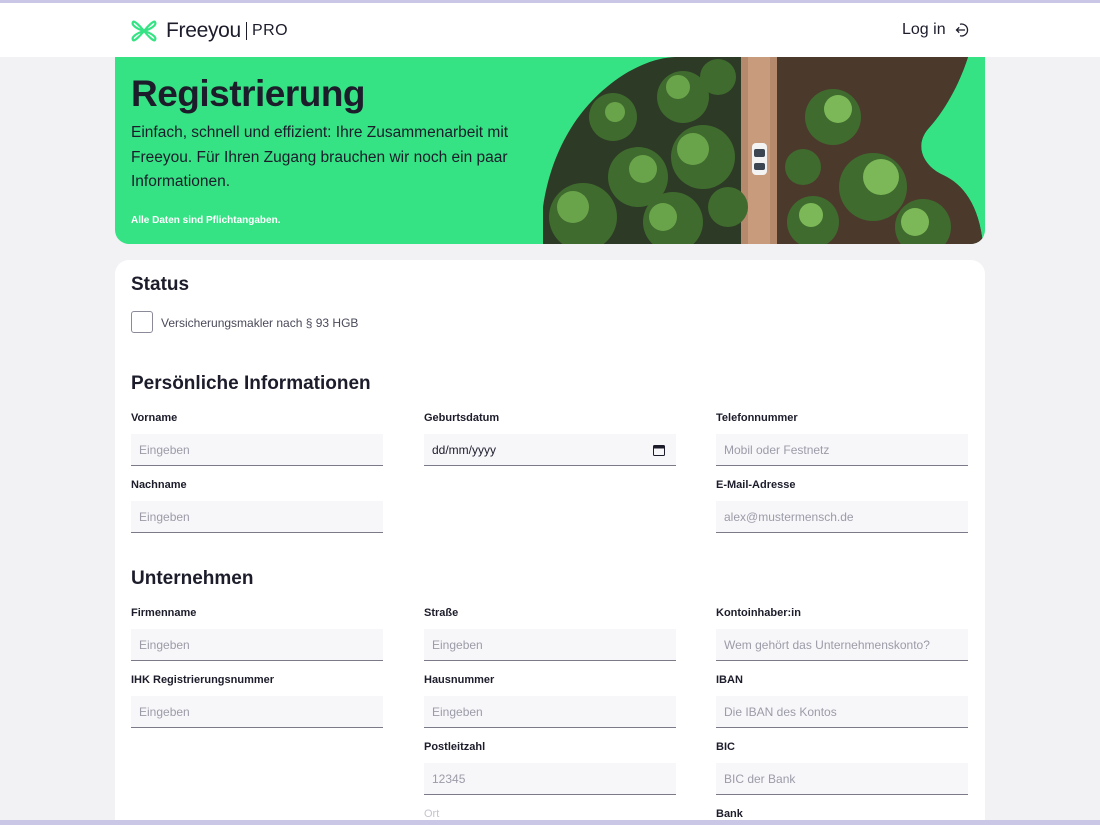 Image resolution: width=1100 pixels, height=825 pixels. I want to click on required-fields-note: Alle Daten sind Pflichtangaben., so click(206, 220).